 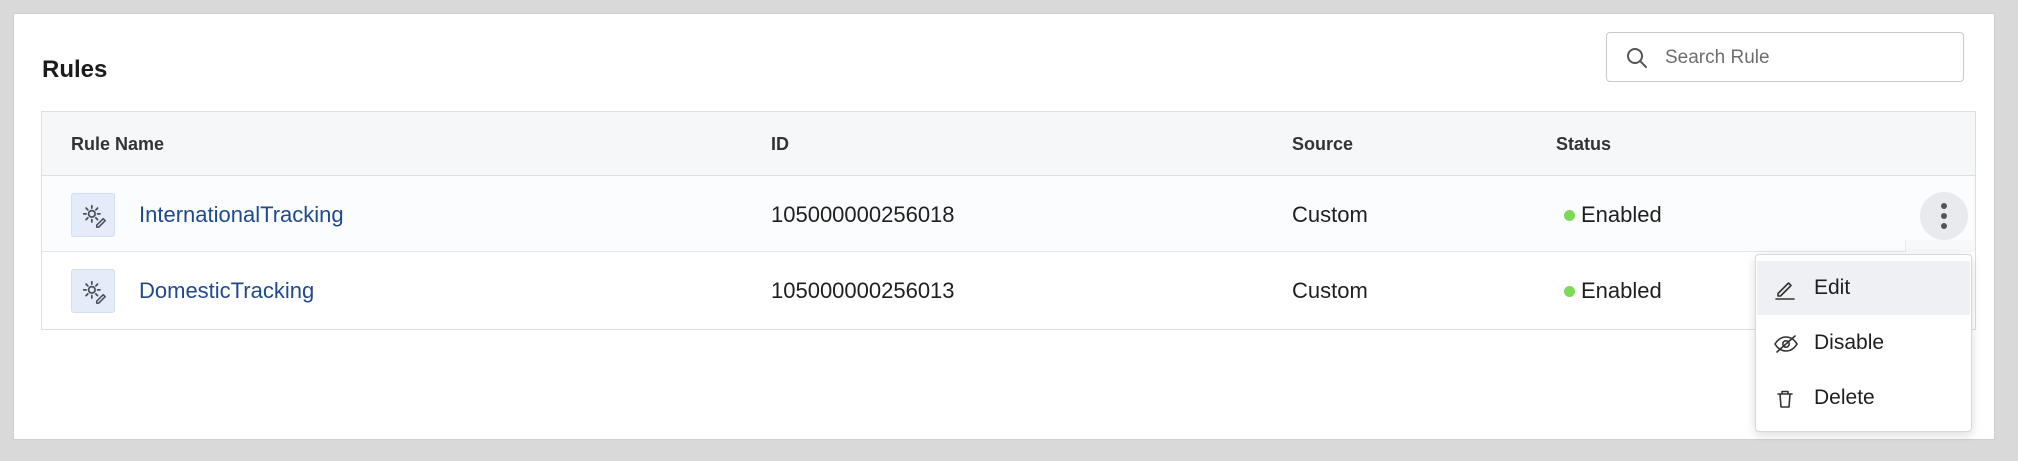 I want to click on more-actions-button, so click(x=1944, y=216).